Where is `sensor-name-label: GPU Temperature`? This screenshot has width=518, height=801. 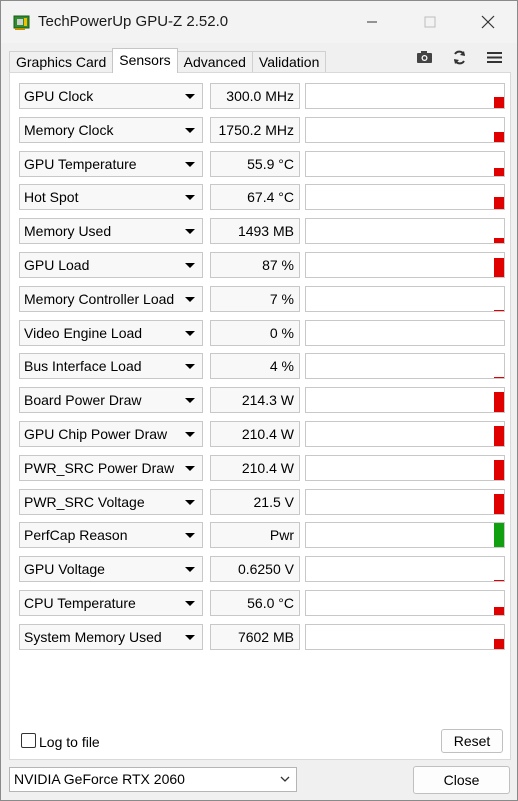 sensor-name-label: GPU Temperature is located at coordinates (80, 164).